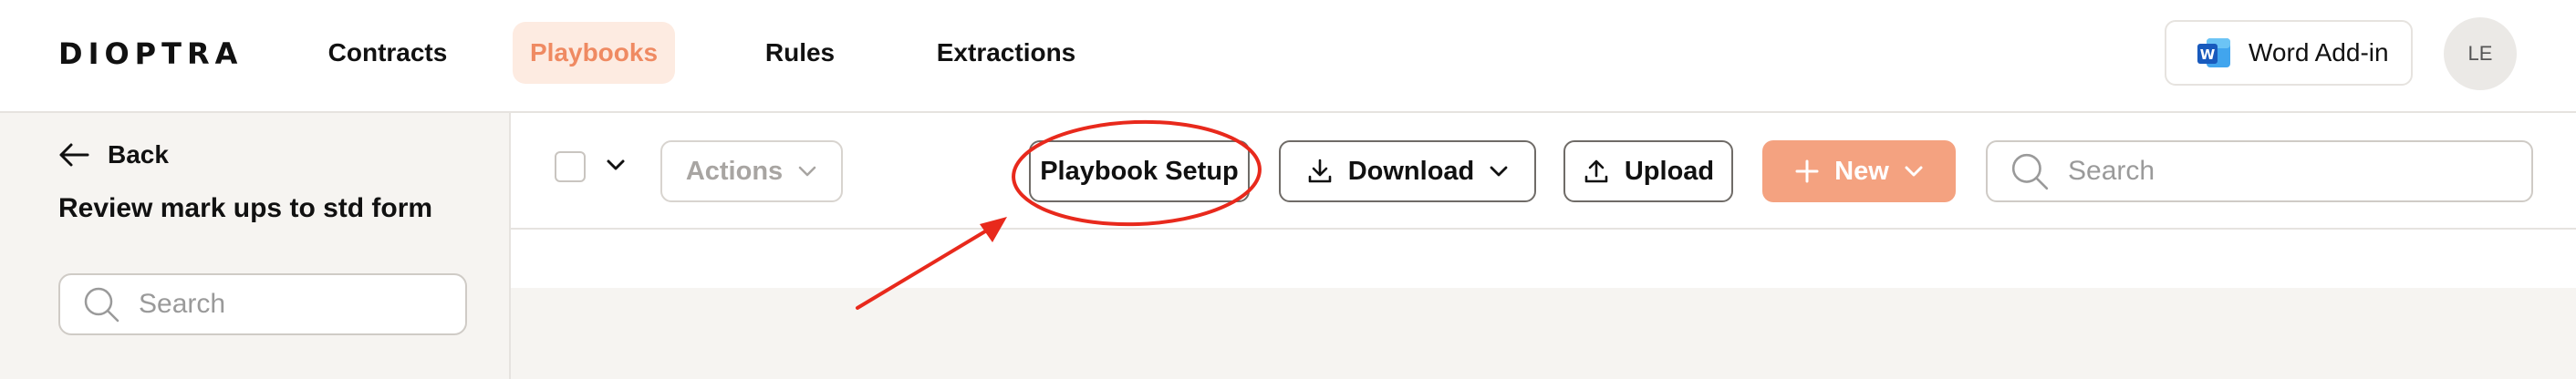  Describe the element at coordinates (2208, 54) in the screenshot. I see `svg-text: W` at that location.